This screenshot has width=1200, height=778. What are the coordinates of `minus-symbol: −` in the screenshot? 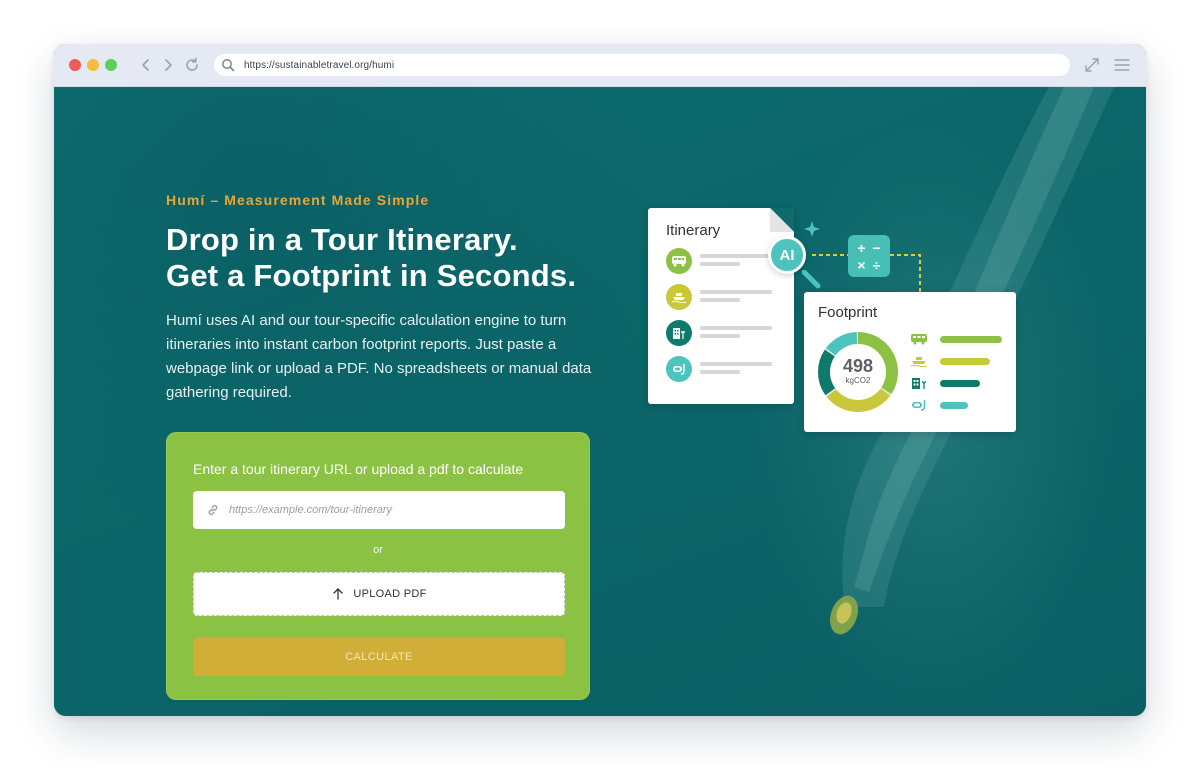 It's located at (876, 247).